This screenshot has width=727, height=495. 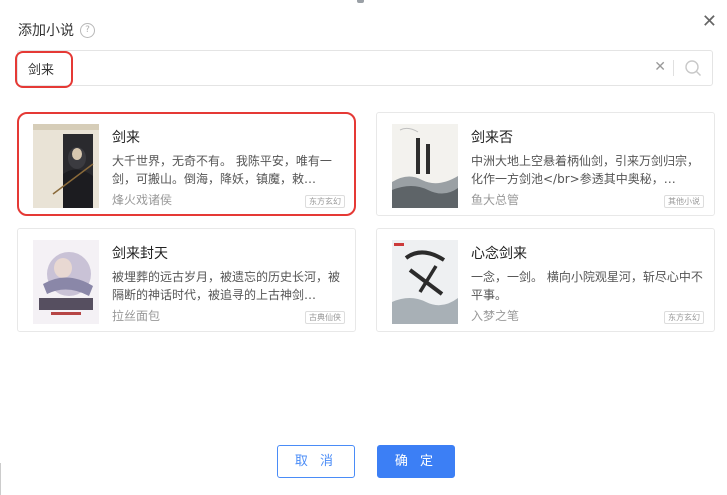 What do you see at coordinates (660, 67) in the screenshot?
I see `clear-icon: ✕` at bounding box center [660, 67].